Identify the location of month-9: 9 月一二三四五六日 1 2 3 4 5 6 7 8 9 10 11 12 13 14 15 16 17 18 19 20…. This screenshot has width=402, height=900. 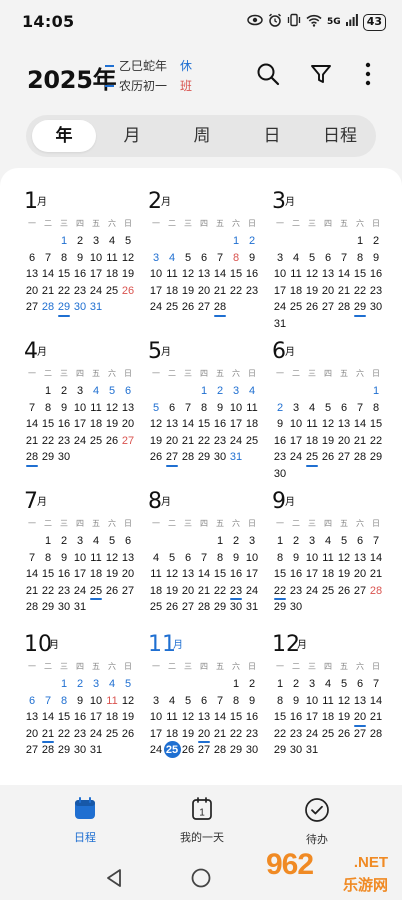
(328, 548).